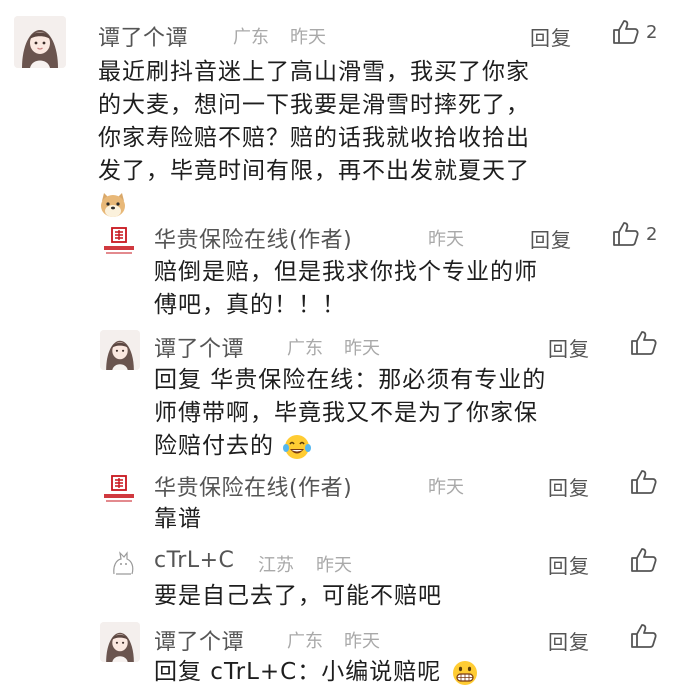  Describe the element at coordinates (314, 105) in the screenshot. I see `comment-line: 的大麦，想问一下我要是滑雪时摔死了，` at that location.